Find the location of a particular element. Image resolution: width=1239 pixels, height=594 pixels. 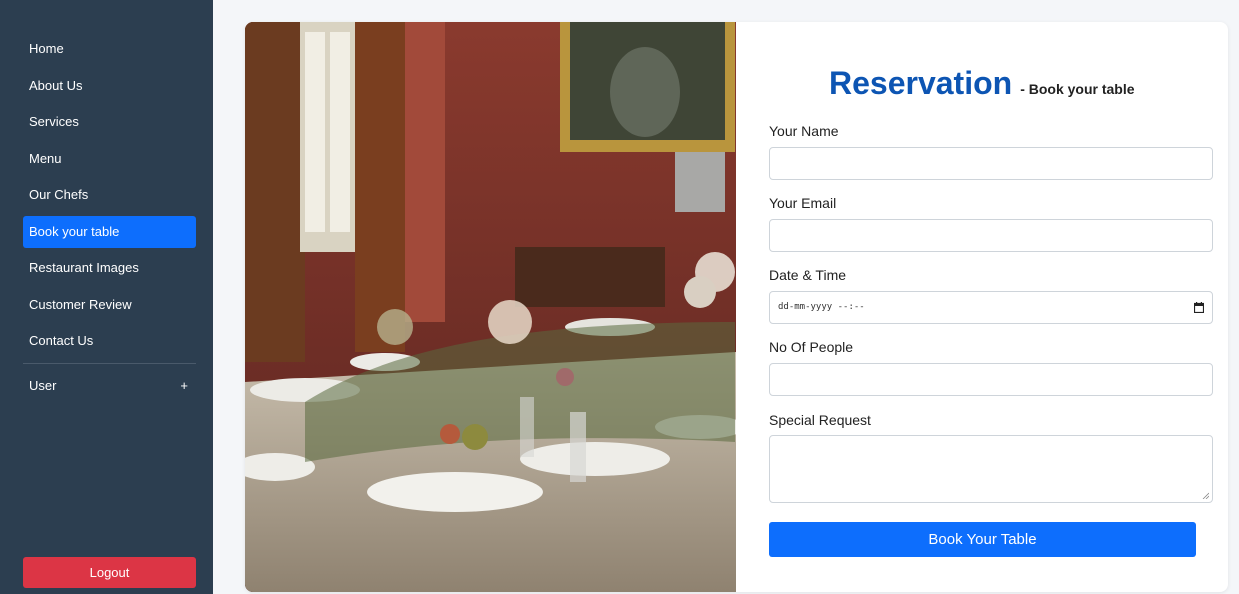

sidebar-item-home: Home is located at coordinates (109, 49).